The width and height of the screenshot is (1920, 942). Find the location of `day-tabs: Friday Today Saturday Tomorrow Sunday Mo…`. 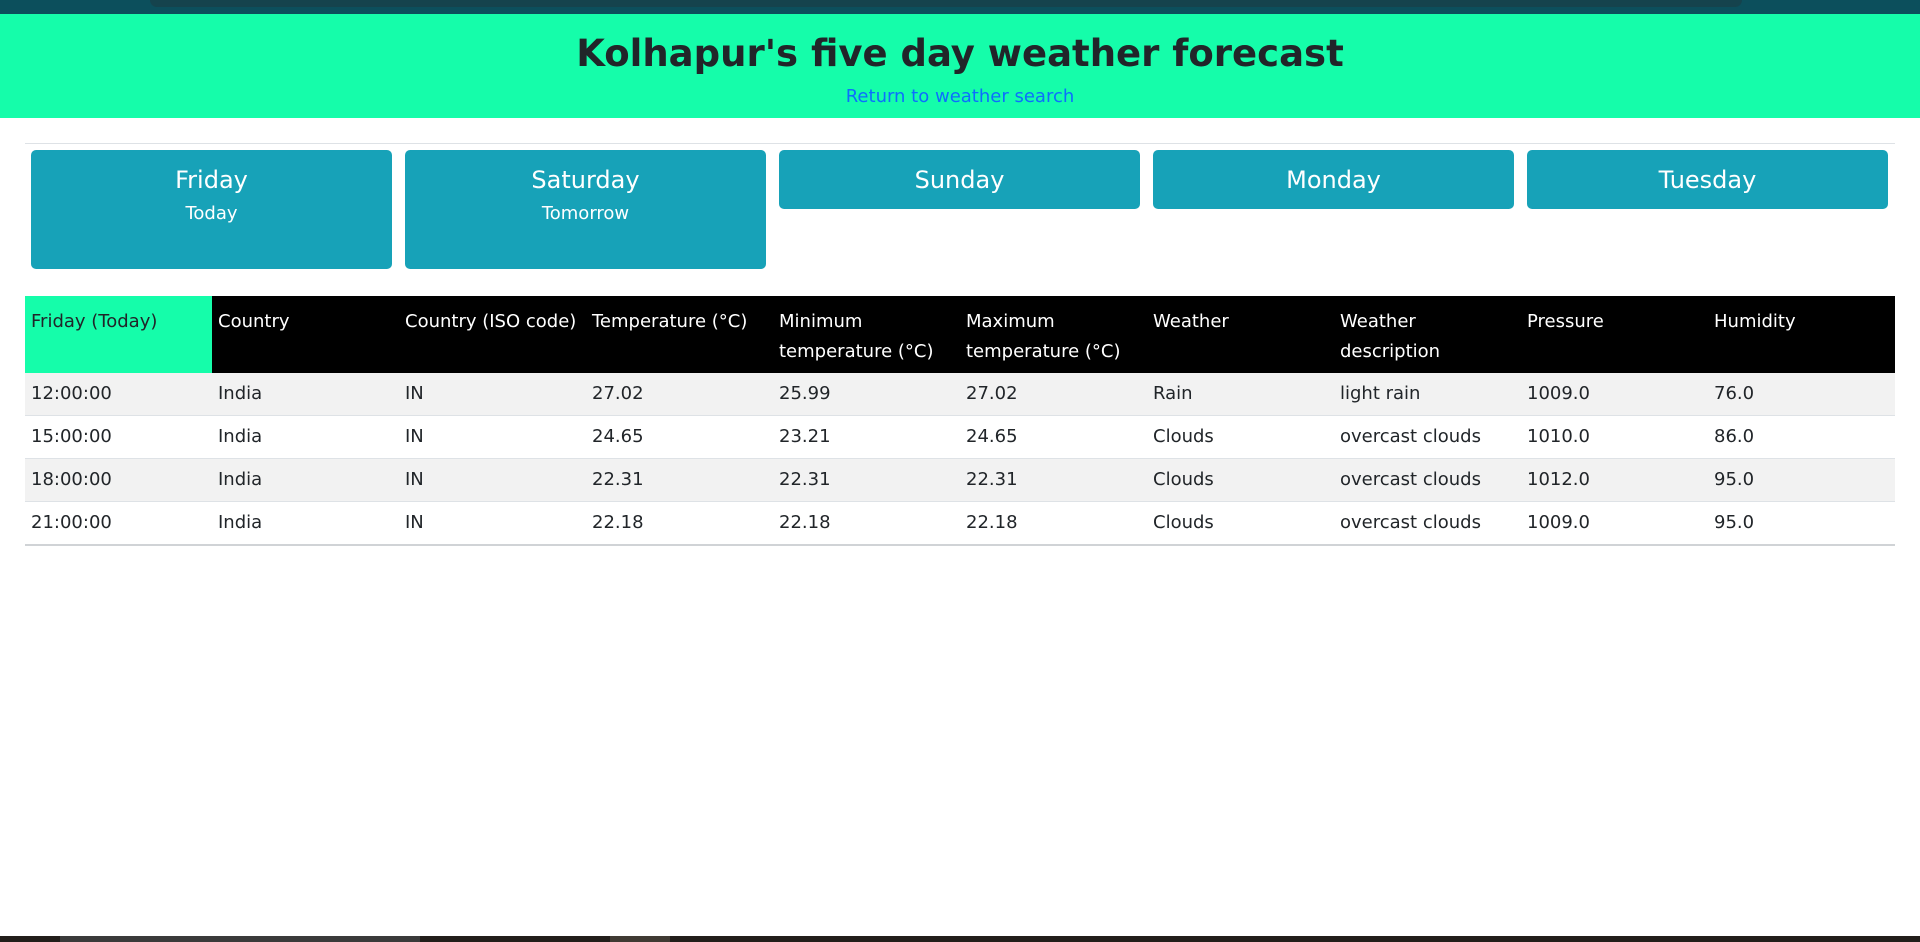

day-tabs: Friday Today Saturday Tomorrow Sunday Mo… is located at coordinates (960, 210).